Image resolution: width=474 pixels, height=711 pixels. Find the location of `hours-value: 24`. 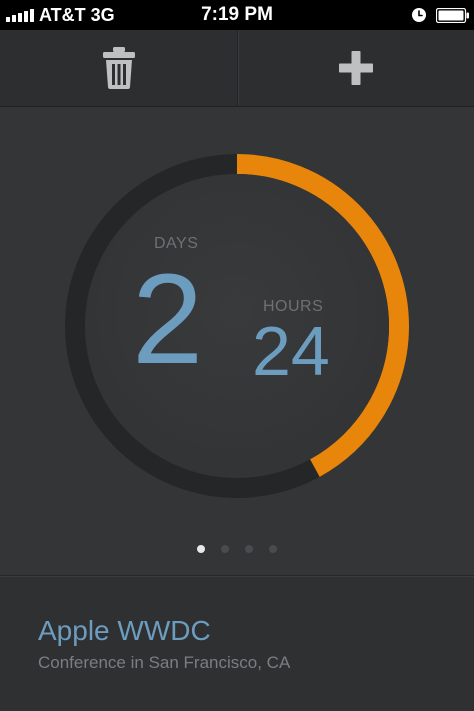

hours-value: 24 is located at coordinates (291, 351).